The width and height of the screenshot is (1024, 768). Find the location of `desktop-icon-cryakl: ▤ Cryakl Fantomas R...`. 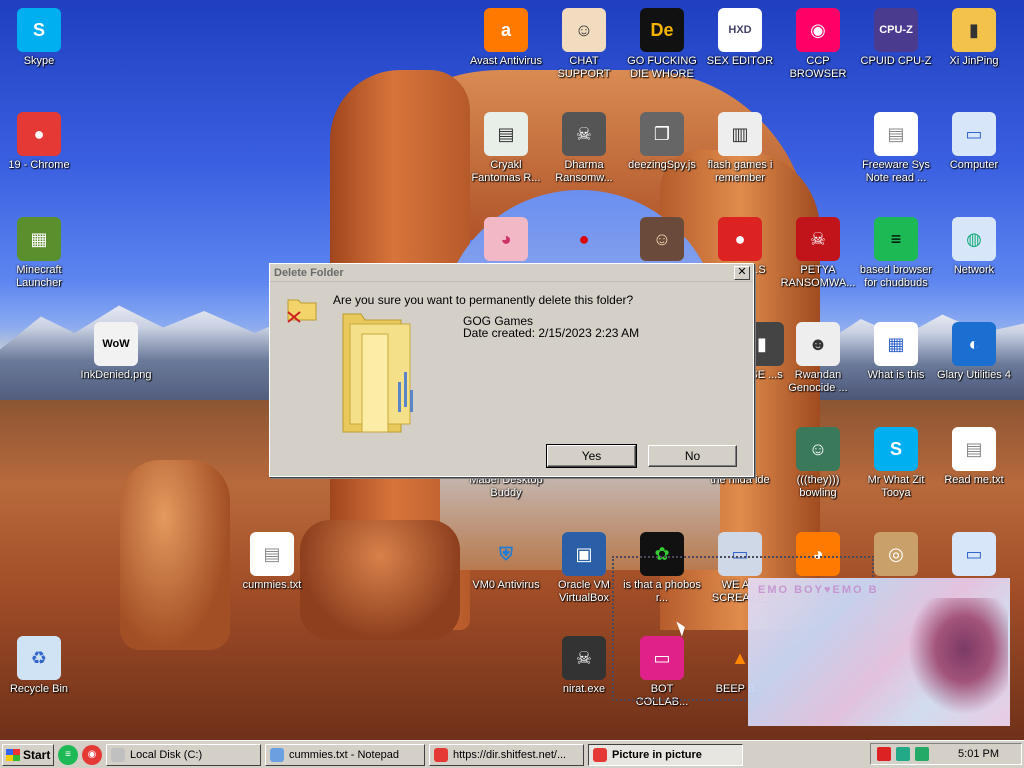

desktop-icon-cryakl: ▤ Cryakl Fantomas R... is located at coordinates (506, 148).